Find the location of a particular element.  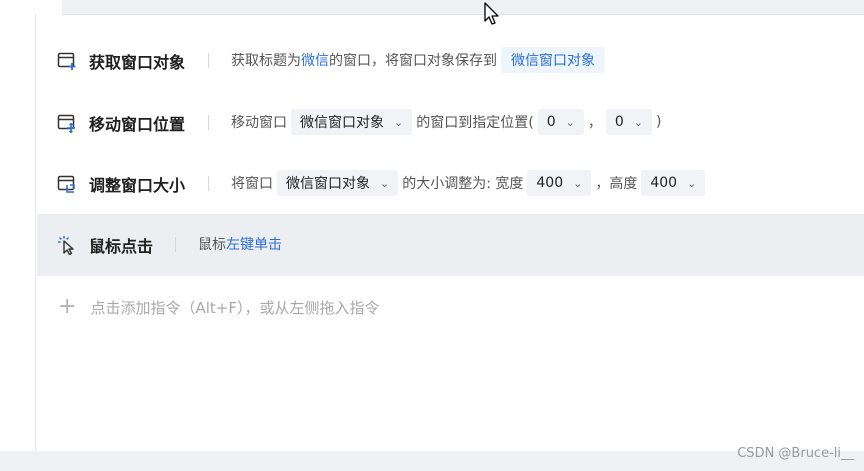

width-select: 400 ⌄ is located at coordinates (559, 183).